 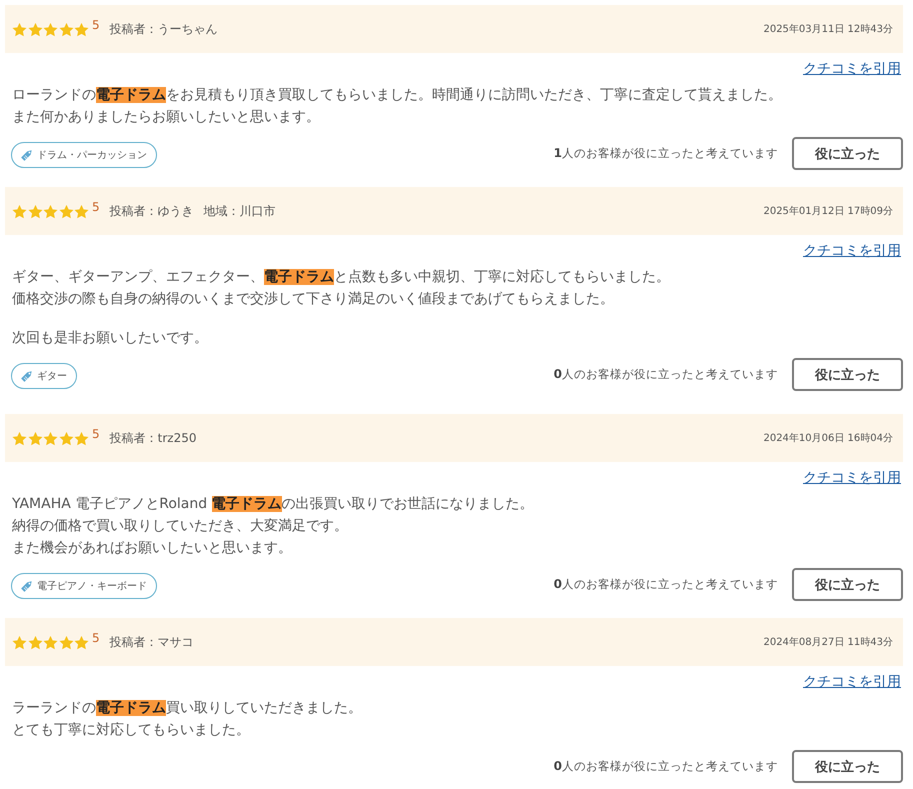 I want to click on reviewer-info: 投稿者：trz250, so click(x=153, y=438).